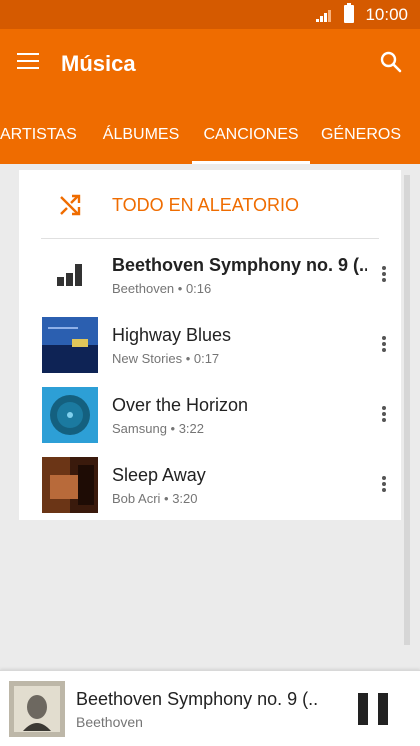 The image size is (420, 746). I want to click on song-row: Over the Horizon Samsung • 3:22, so click(210, 415).